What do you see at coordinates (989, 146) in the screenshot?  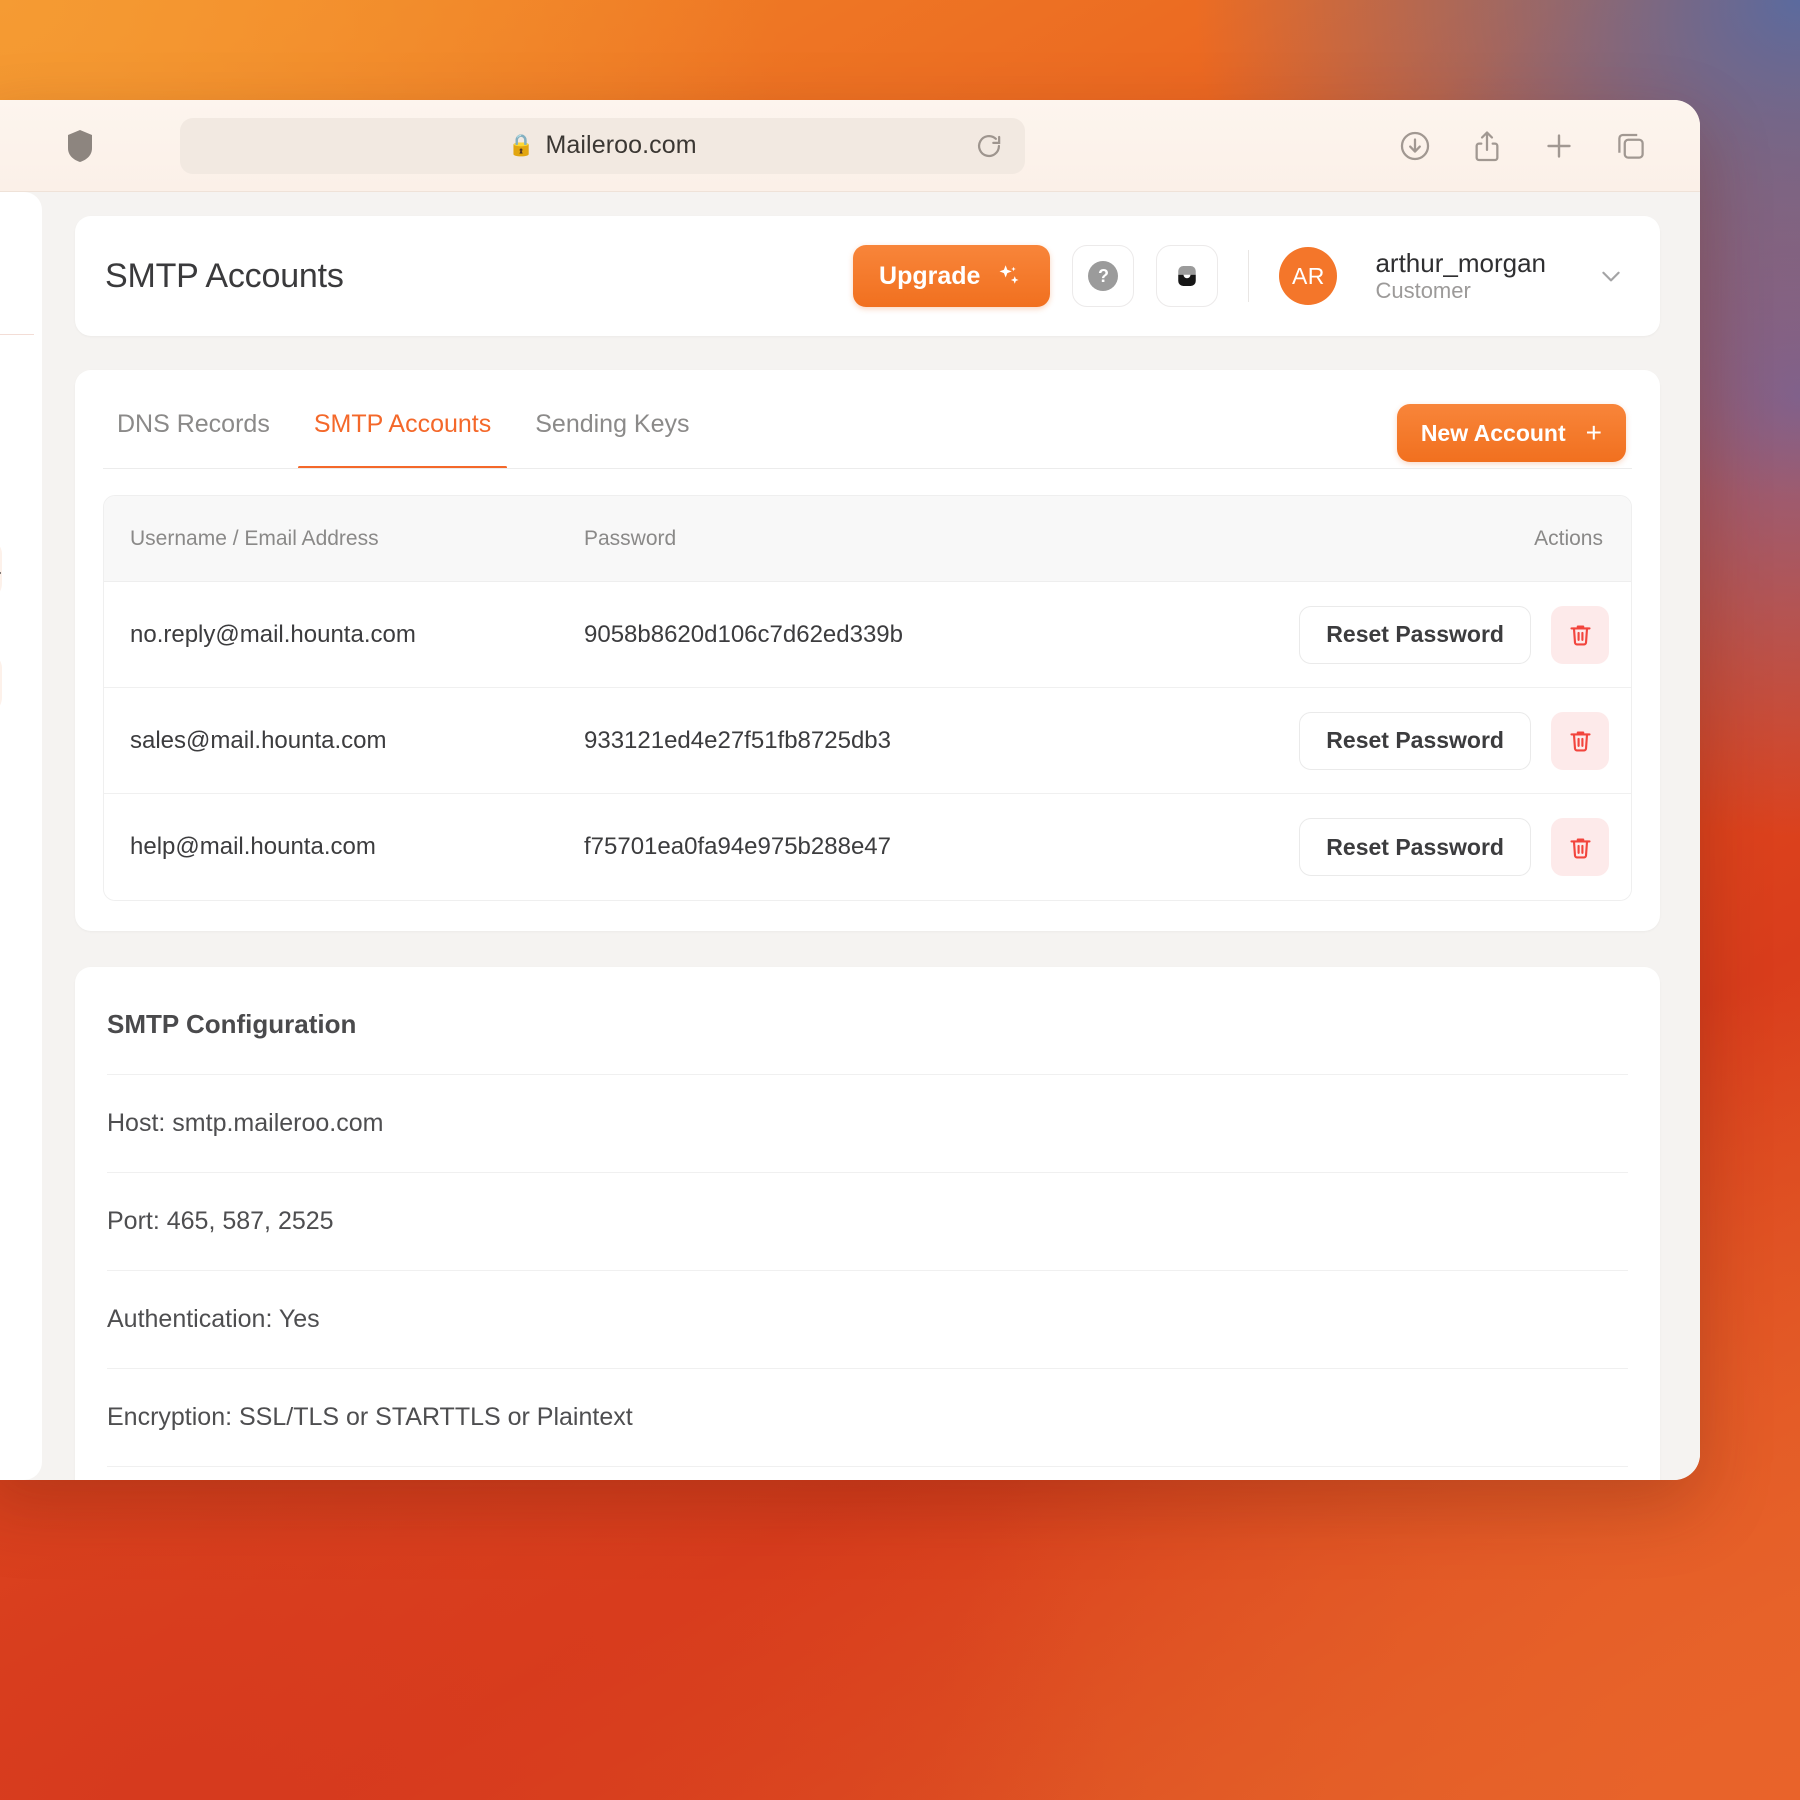 I see `reload-icon` at bounding box center [989, 146].